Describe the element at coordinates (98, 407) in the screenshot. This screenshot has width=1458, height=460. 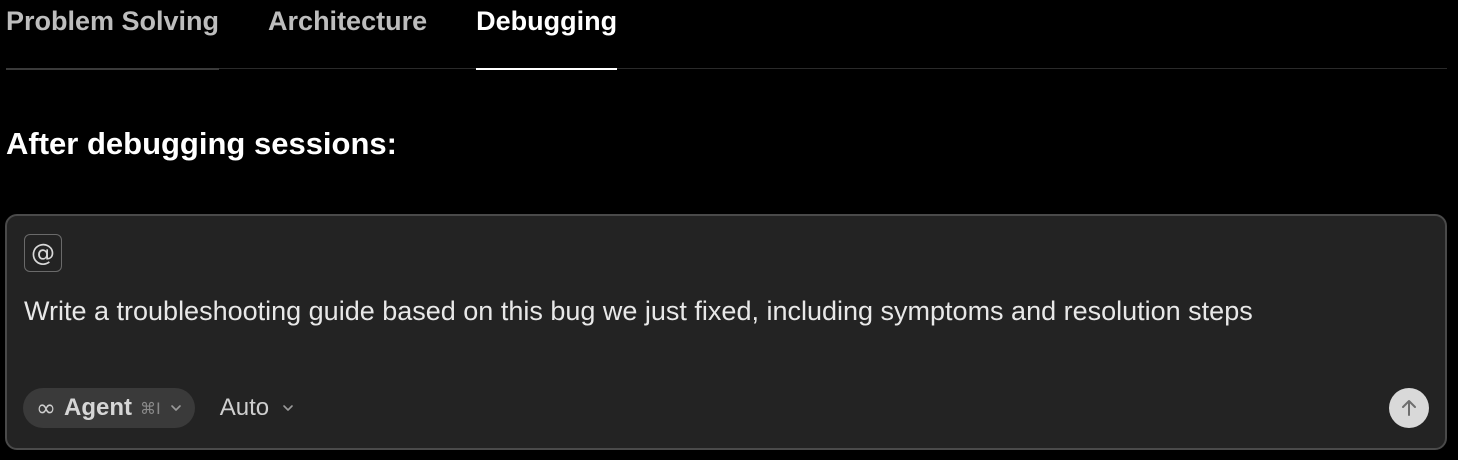
I see `agent-mode-label: Agent` at that location.